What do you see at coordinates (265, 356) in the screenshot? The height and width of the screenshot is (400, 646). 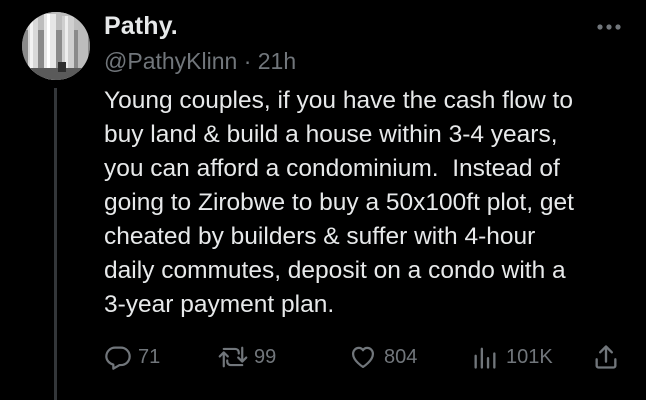 I see `retweet-count: 99` at bounding box center [265, 356].